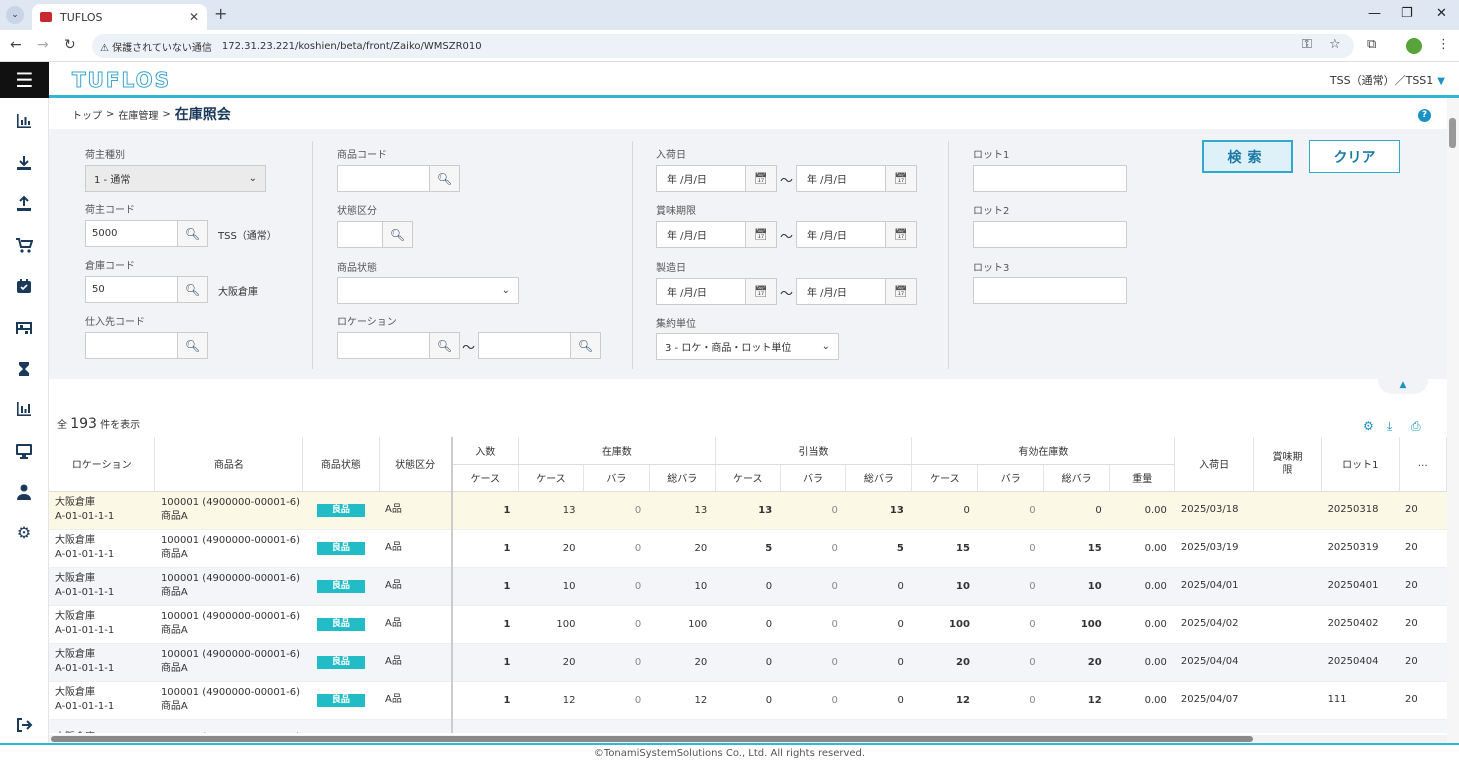  What do you see at coordinates (360, 234) in the screenshot?
I see `jotai-kubun-input` at bounding box center [360, 234].